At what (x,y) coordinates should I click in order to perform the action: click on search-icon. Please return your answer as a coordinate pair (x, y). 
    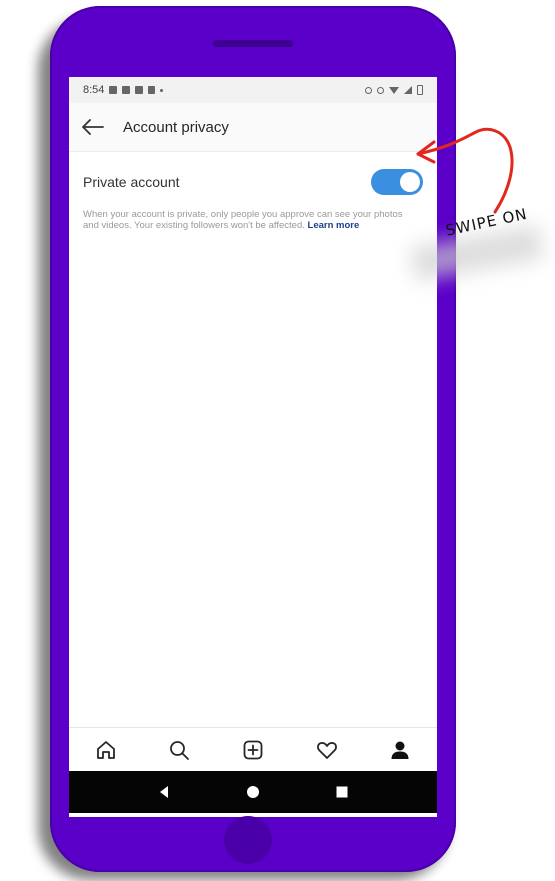
    Looking at the image, I should click on (180, 750).